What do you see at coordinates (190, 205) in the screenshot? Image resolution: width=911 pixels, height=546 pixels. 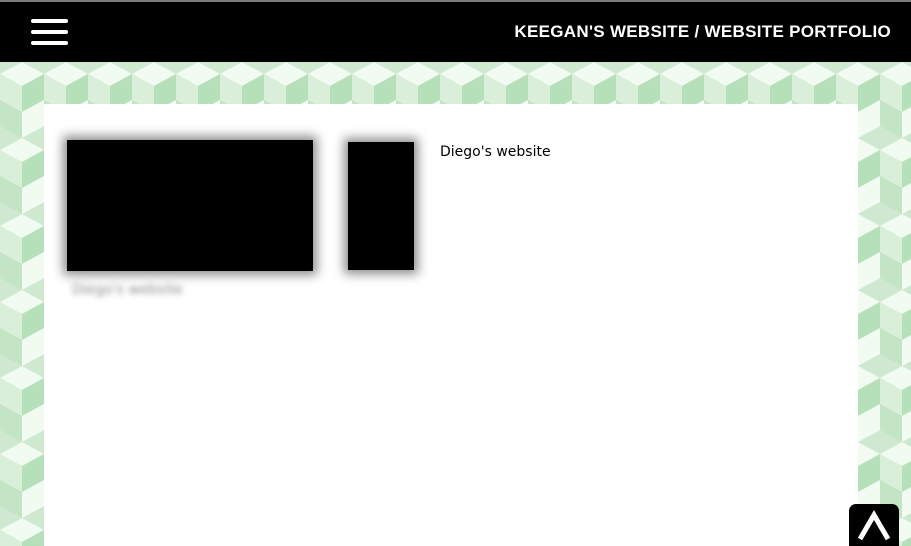 I see `website-thumbnail-large` at bounding box center [190, 205].